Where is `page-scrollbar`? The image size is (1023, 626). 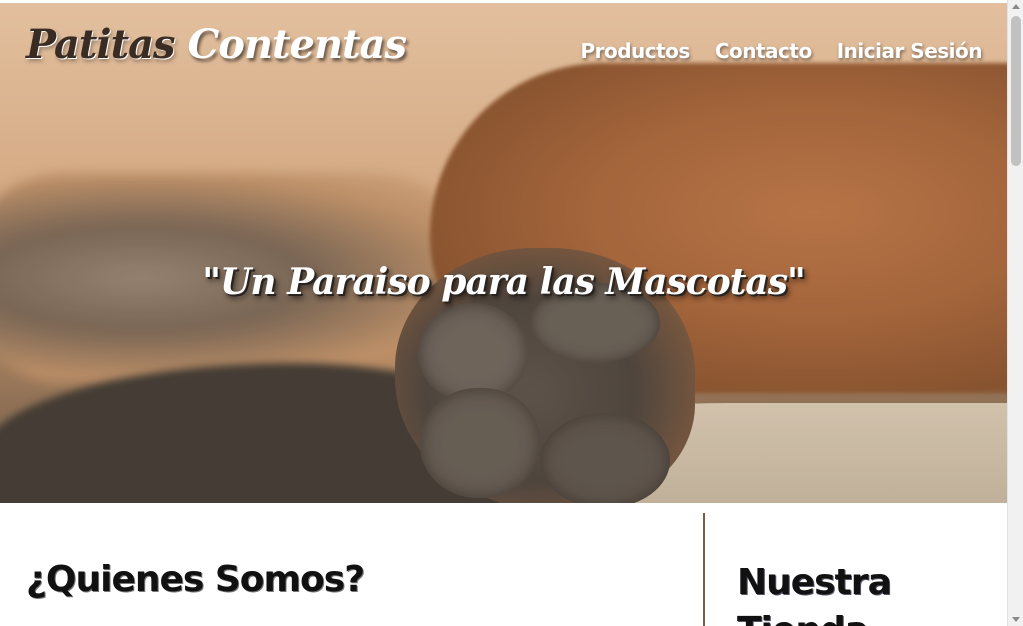
page-scrollbar is located at coordinates (1015, 313).